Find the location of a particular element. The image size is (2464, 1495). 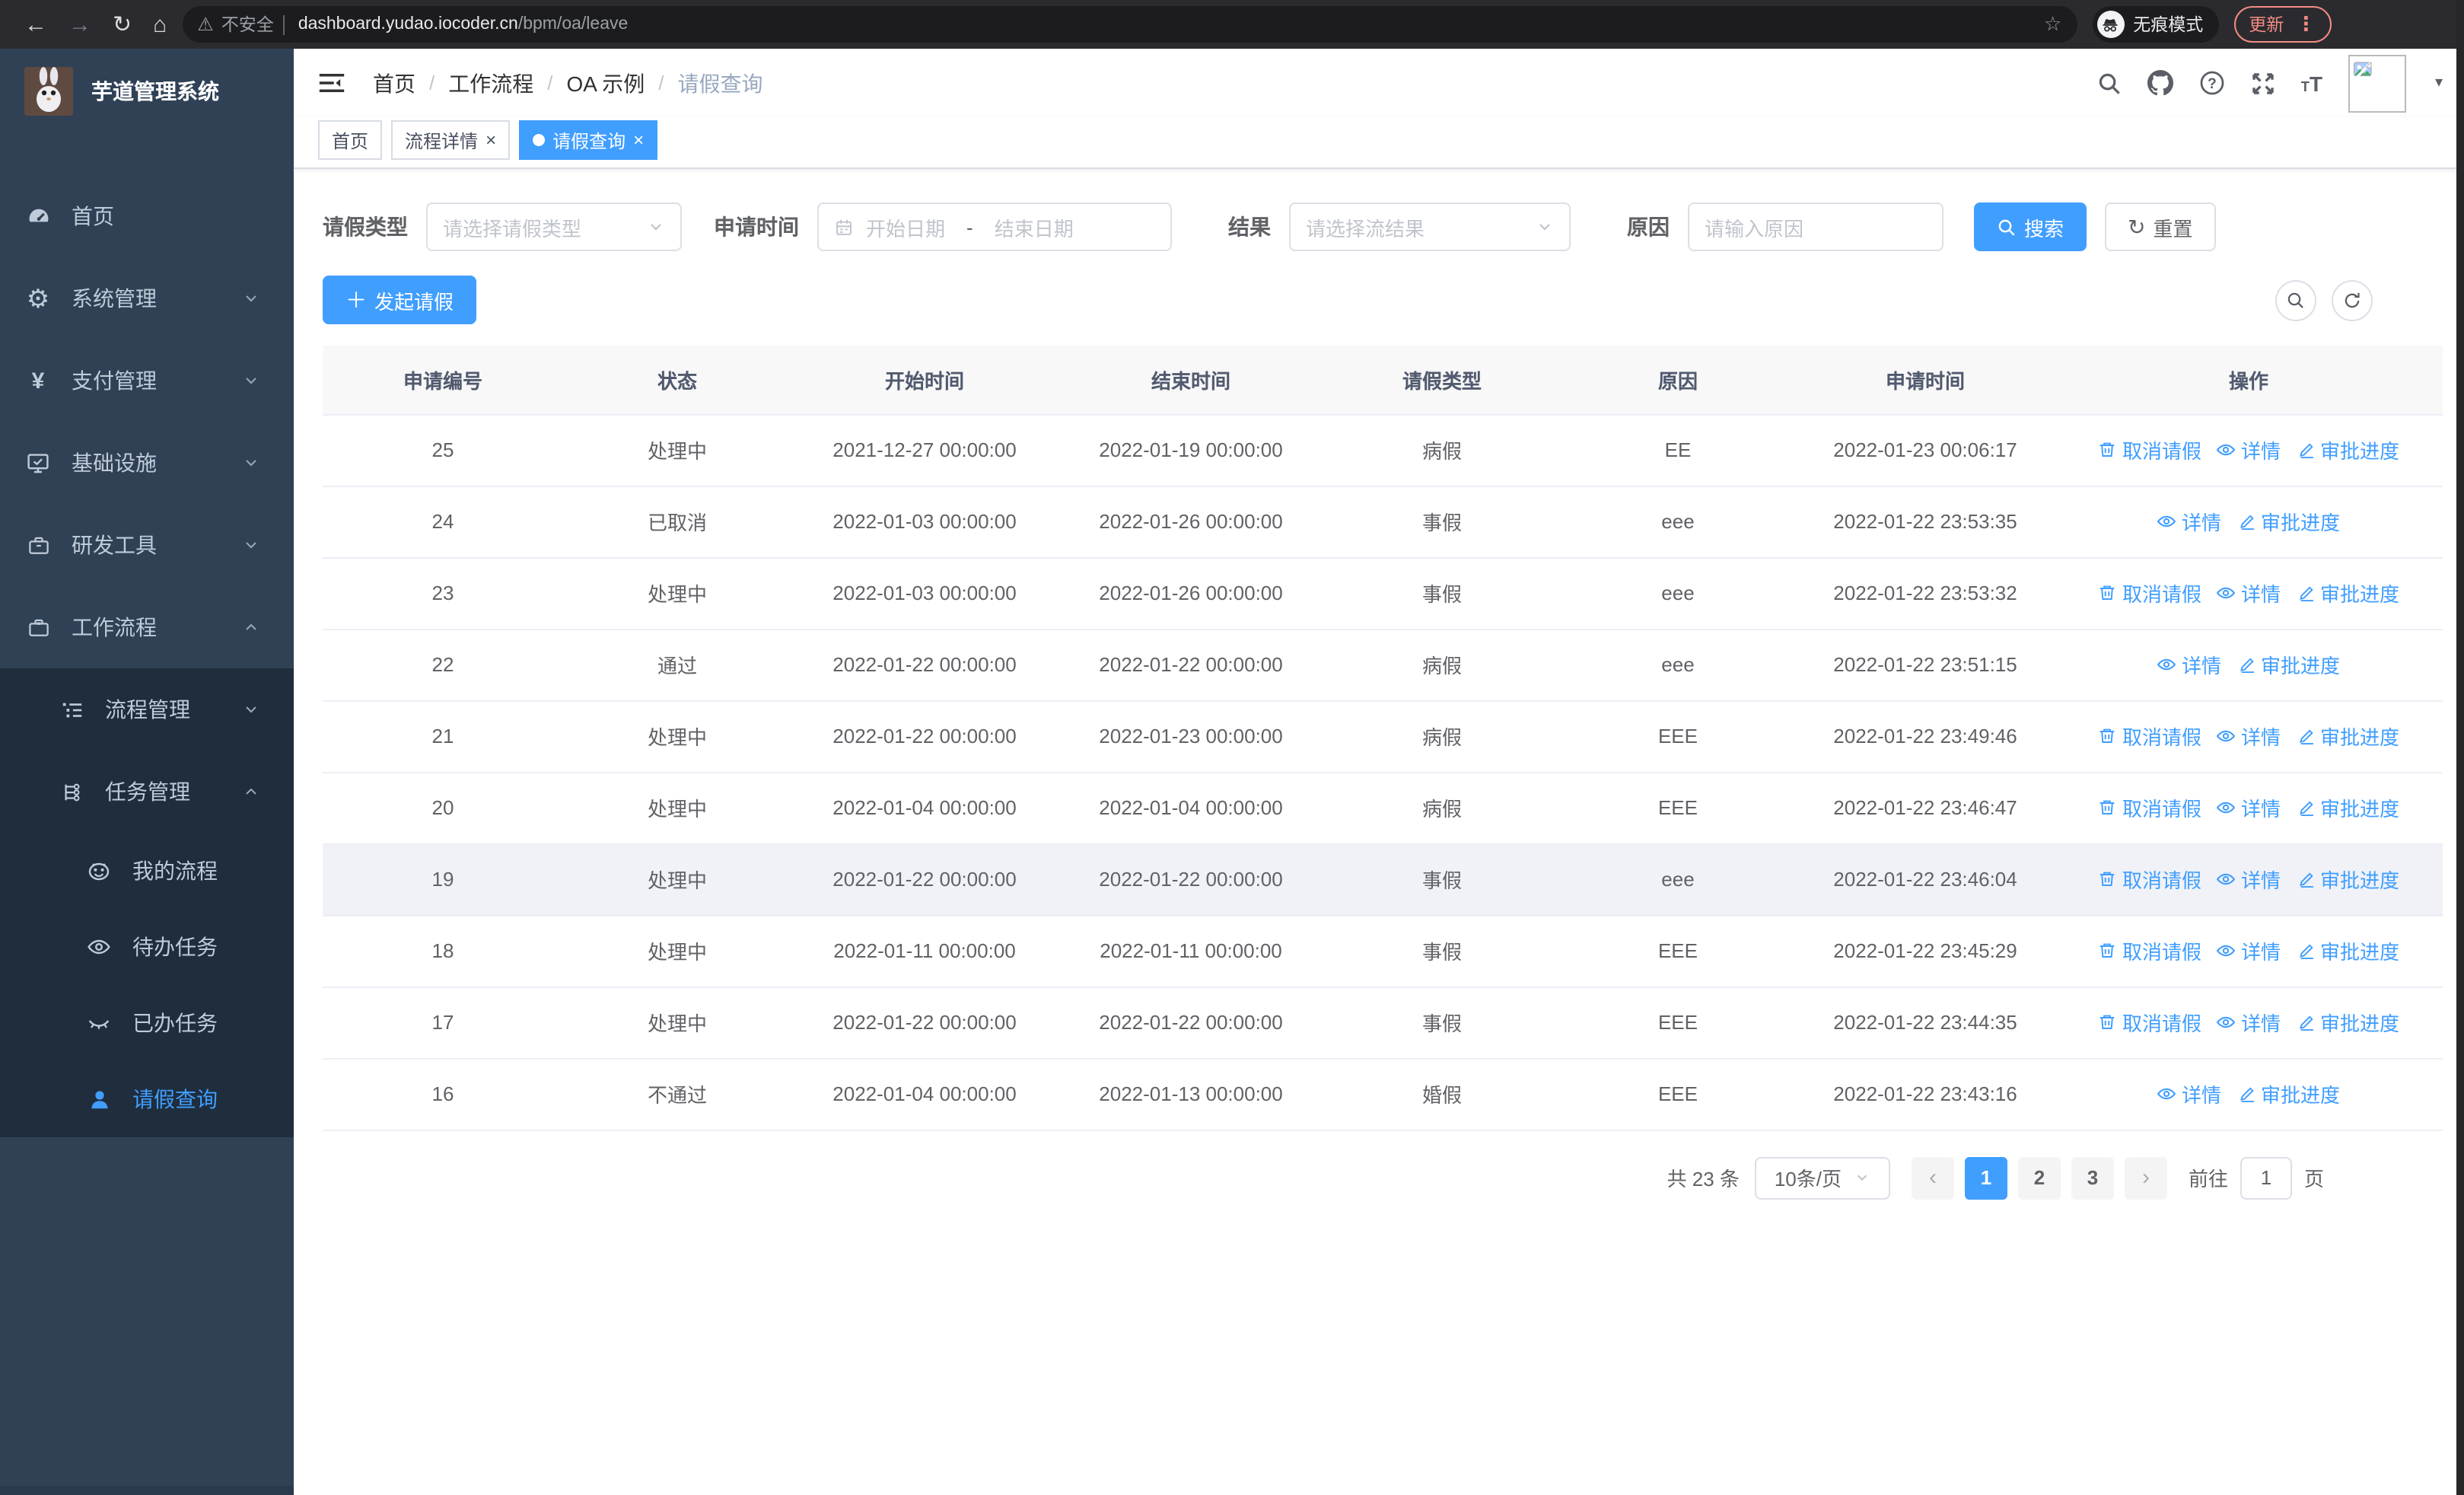

sidebar-item-payment-mgmt: ¥ 支付管理 is located at coordinates (147, 380).